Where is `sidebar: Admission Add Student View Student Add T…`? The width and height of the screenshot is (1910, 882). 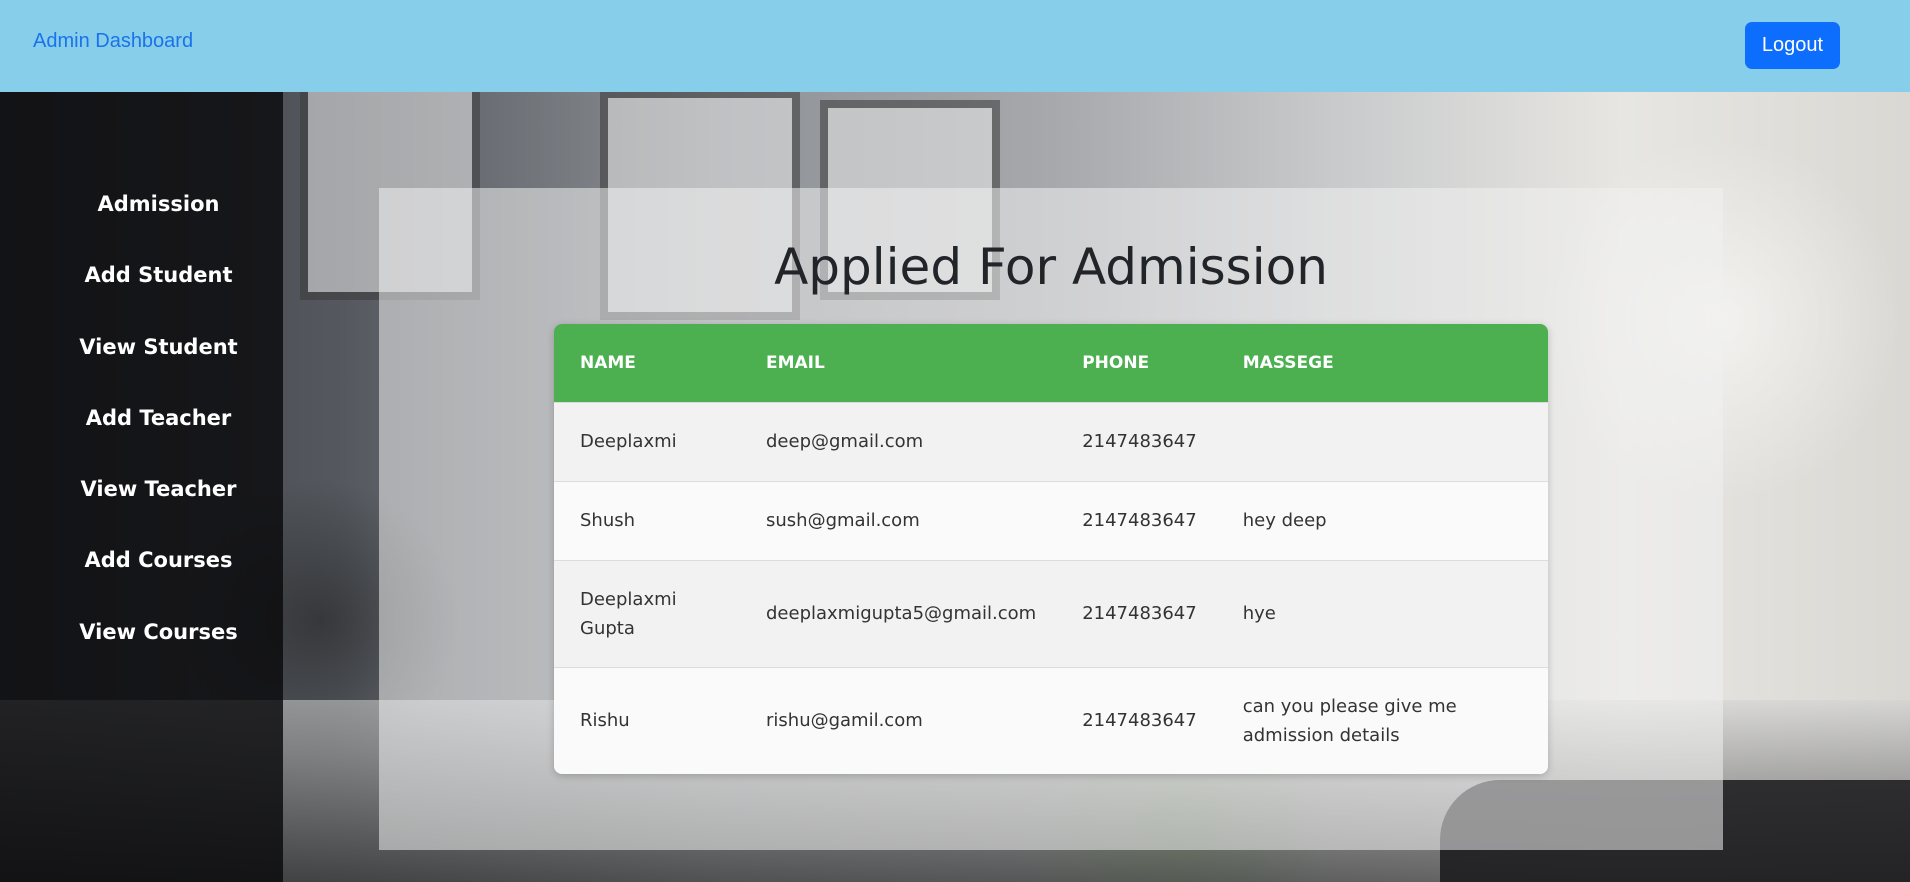
sidebar: Admission Add Student View Student Add T… is located at coordinates (141, 487).